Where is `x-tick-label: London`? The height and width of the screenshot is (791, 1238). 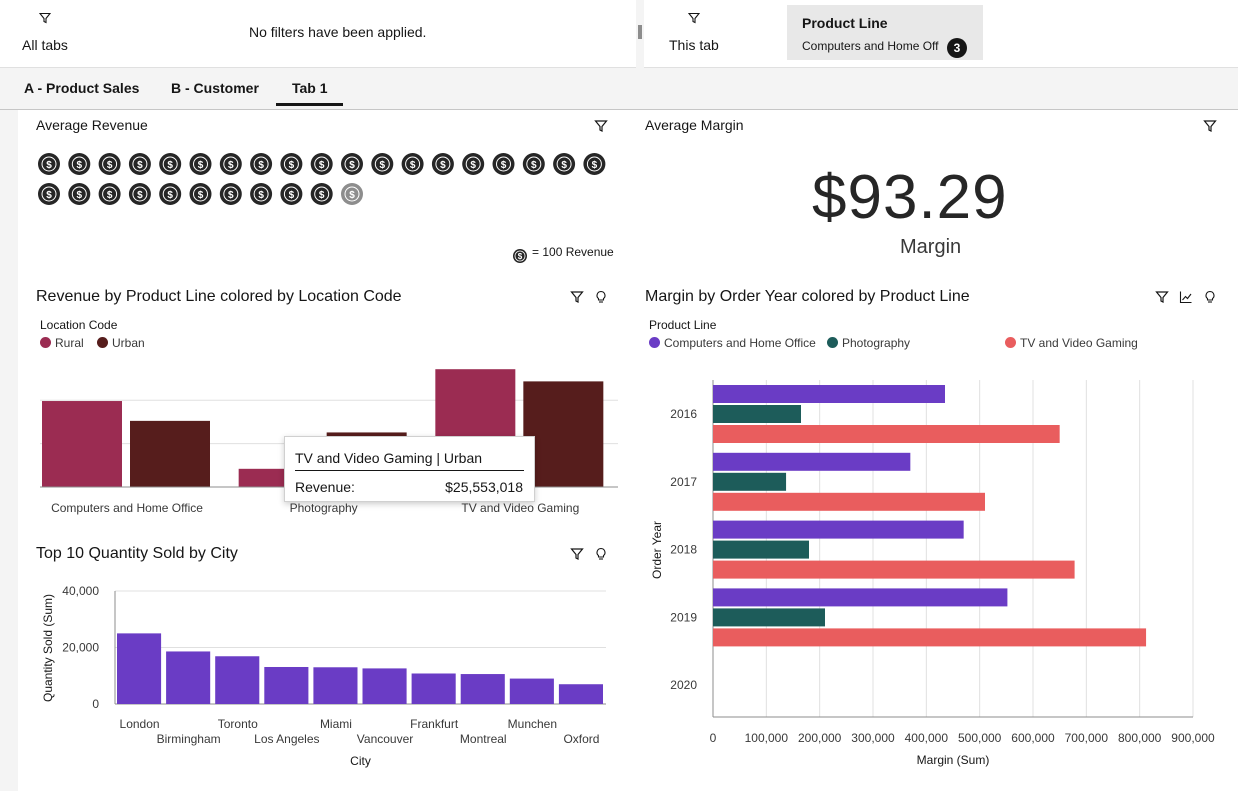
x-tick-label: London is located at coordinates (140, 724).